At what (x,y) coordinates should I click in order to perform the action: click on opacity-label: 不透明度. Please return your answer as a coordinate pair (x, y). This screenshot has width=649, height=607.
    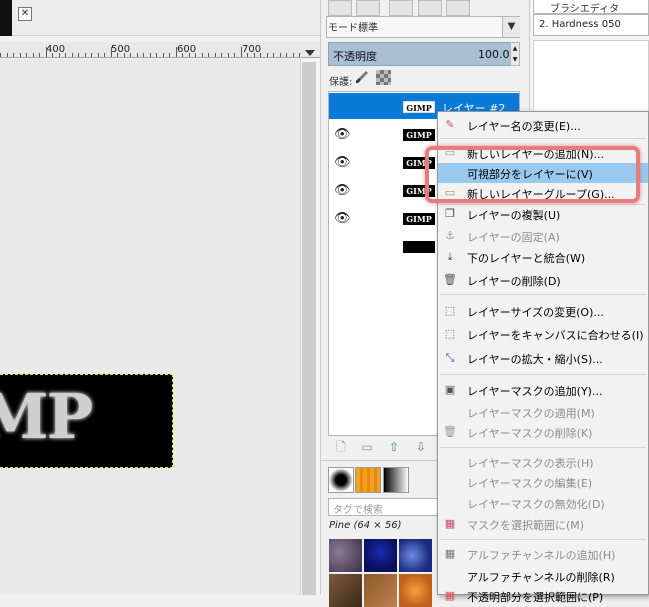
    Looking at the image, I should click on (355, 56).